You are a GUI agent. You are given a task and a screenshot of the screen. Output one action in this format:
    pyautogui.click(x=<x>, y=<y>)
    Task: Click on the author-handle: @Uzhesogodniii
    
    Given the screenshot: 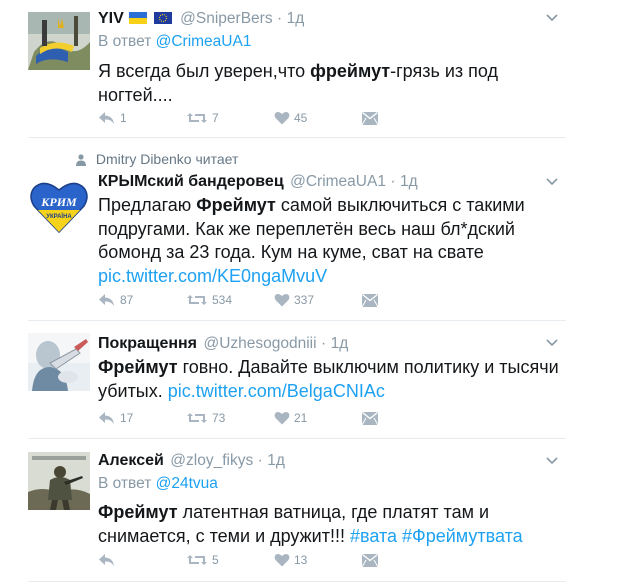 What is the action you would take?
    pyautogui.click(x=259, y=343)
    